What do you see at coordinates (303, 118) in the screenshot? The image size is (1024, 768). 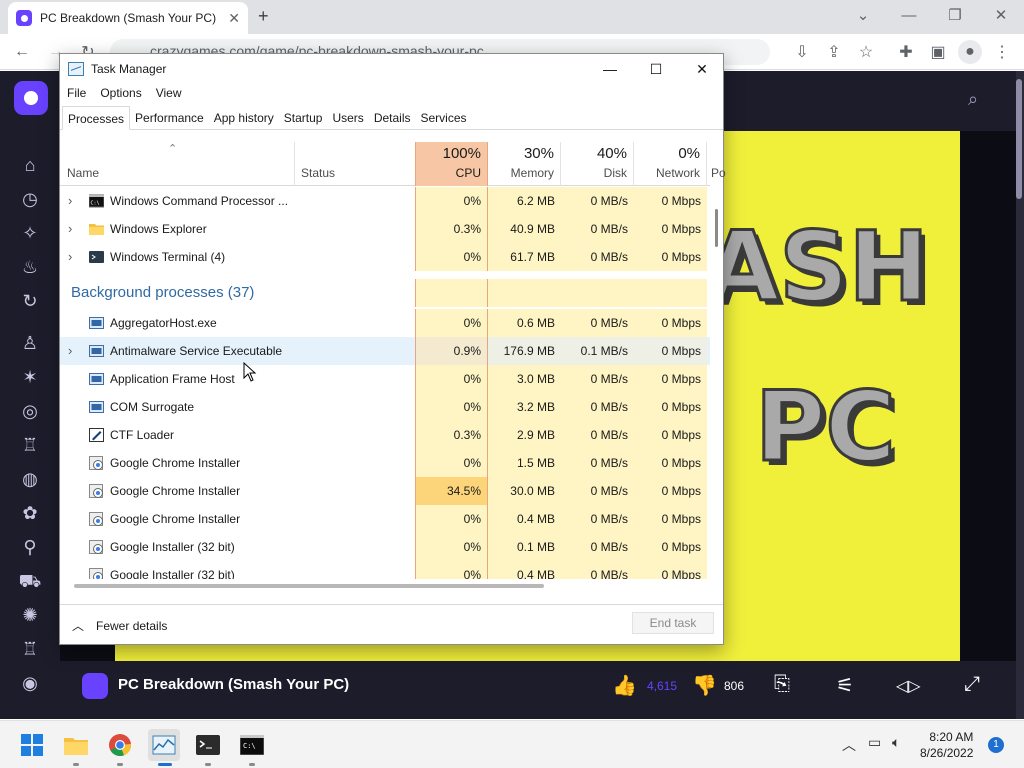 I see `tab-startup: Startup` at bounding box center [303, 118].